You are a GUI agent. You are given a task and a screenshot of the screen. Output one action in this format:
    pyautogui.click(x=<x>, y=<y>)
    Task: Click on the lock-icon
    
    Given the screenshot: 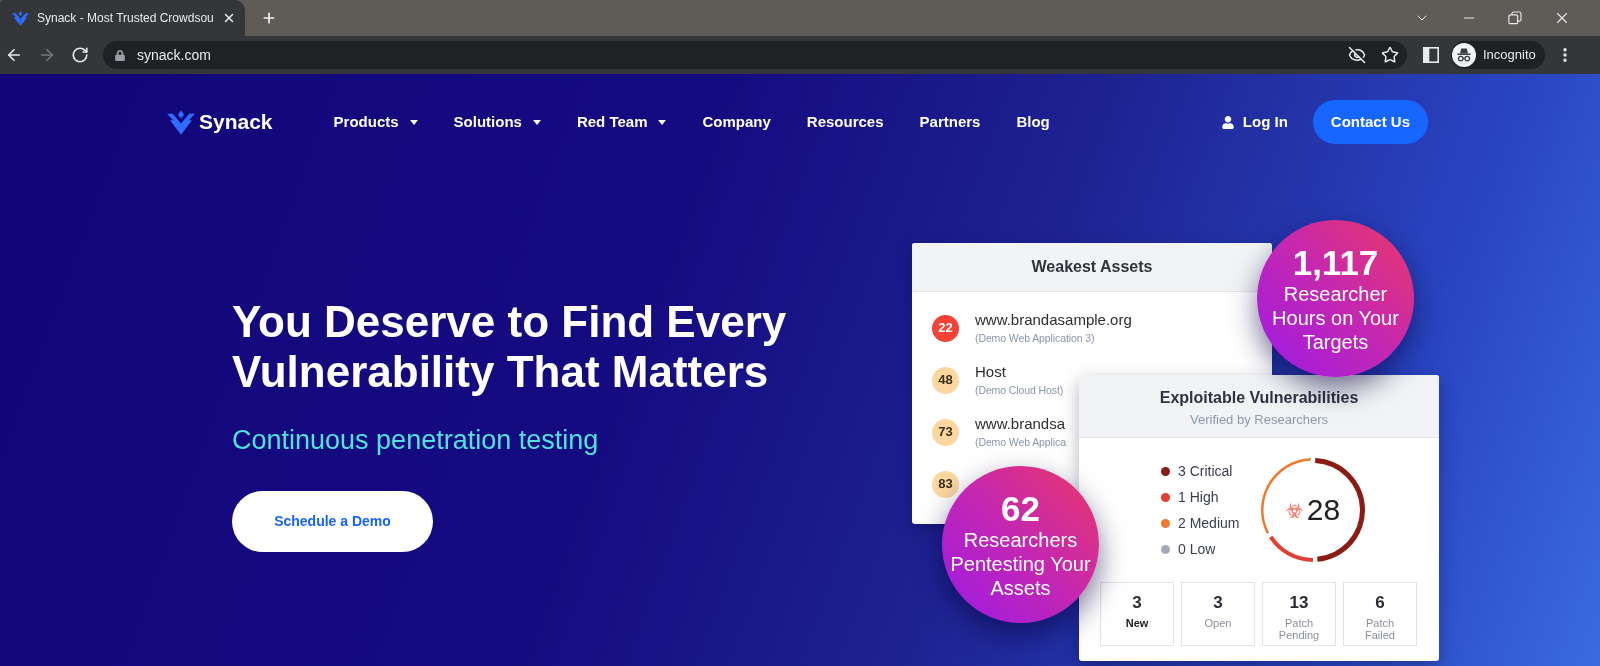 What is the action you would take?
    pyautogui.click(x=120, y=55)
    